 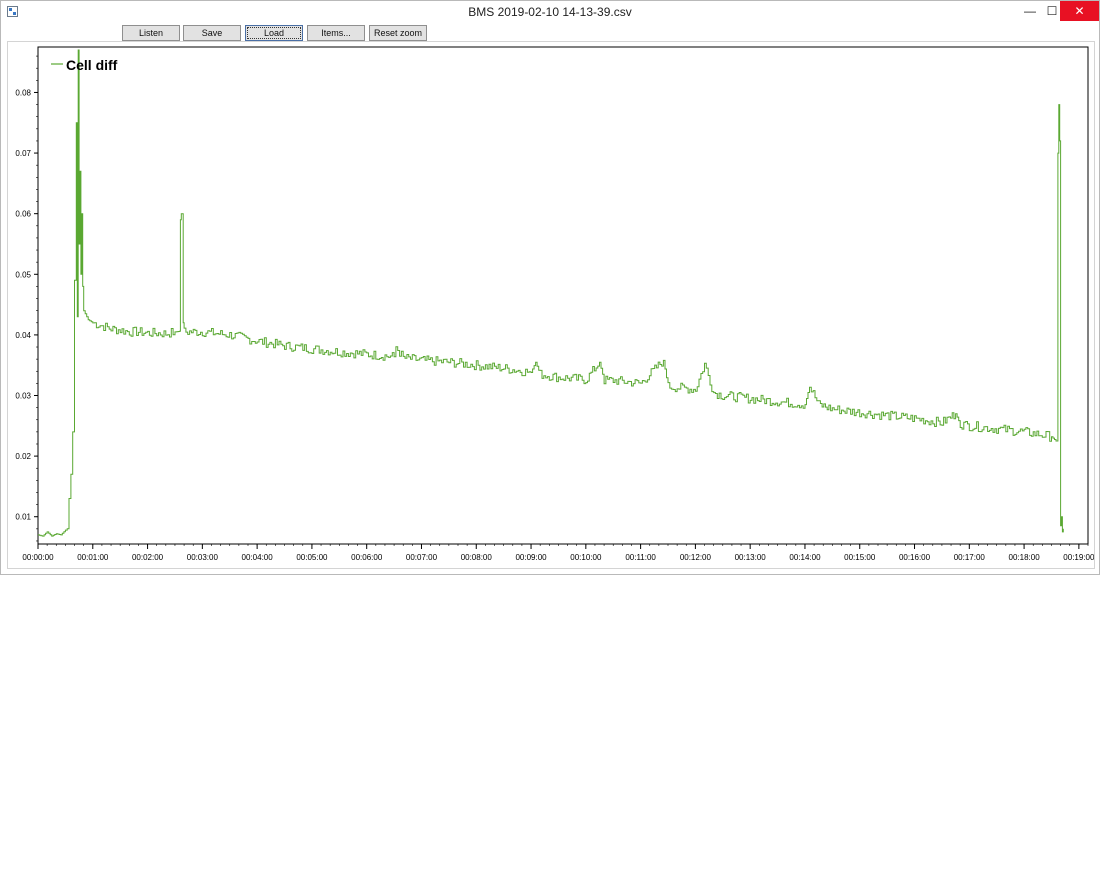 What do you see at coordinates (312, 557) in the screenshot?
I see `x-tick-label: 00:05:00` at bounding box center [312, 557].